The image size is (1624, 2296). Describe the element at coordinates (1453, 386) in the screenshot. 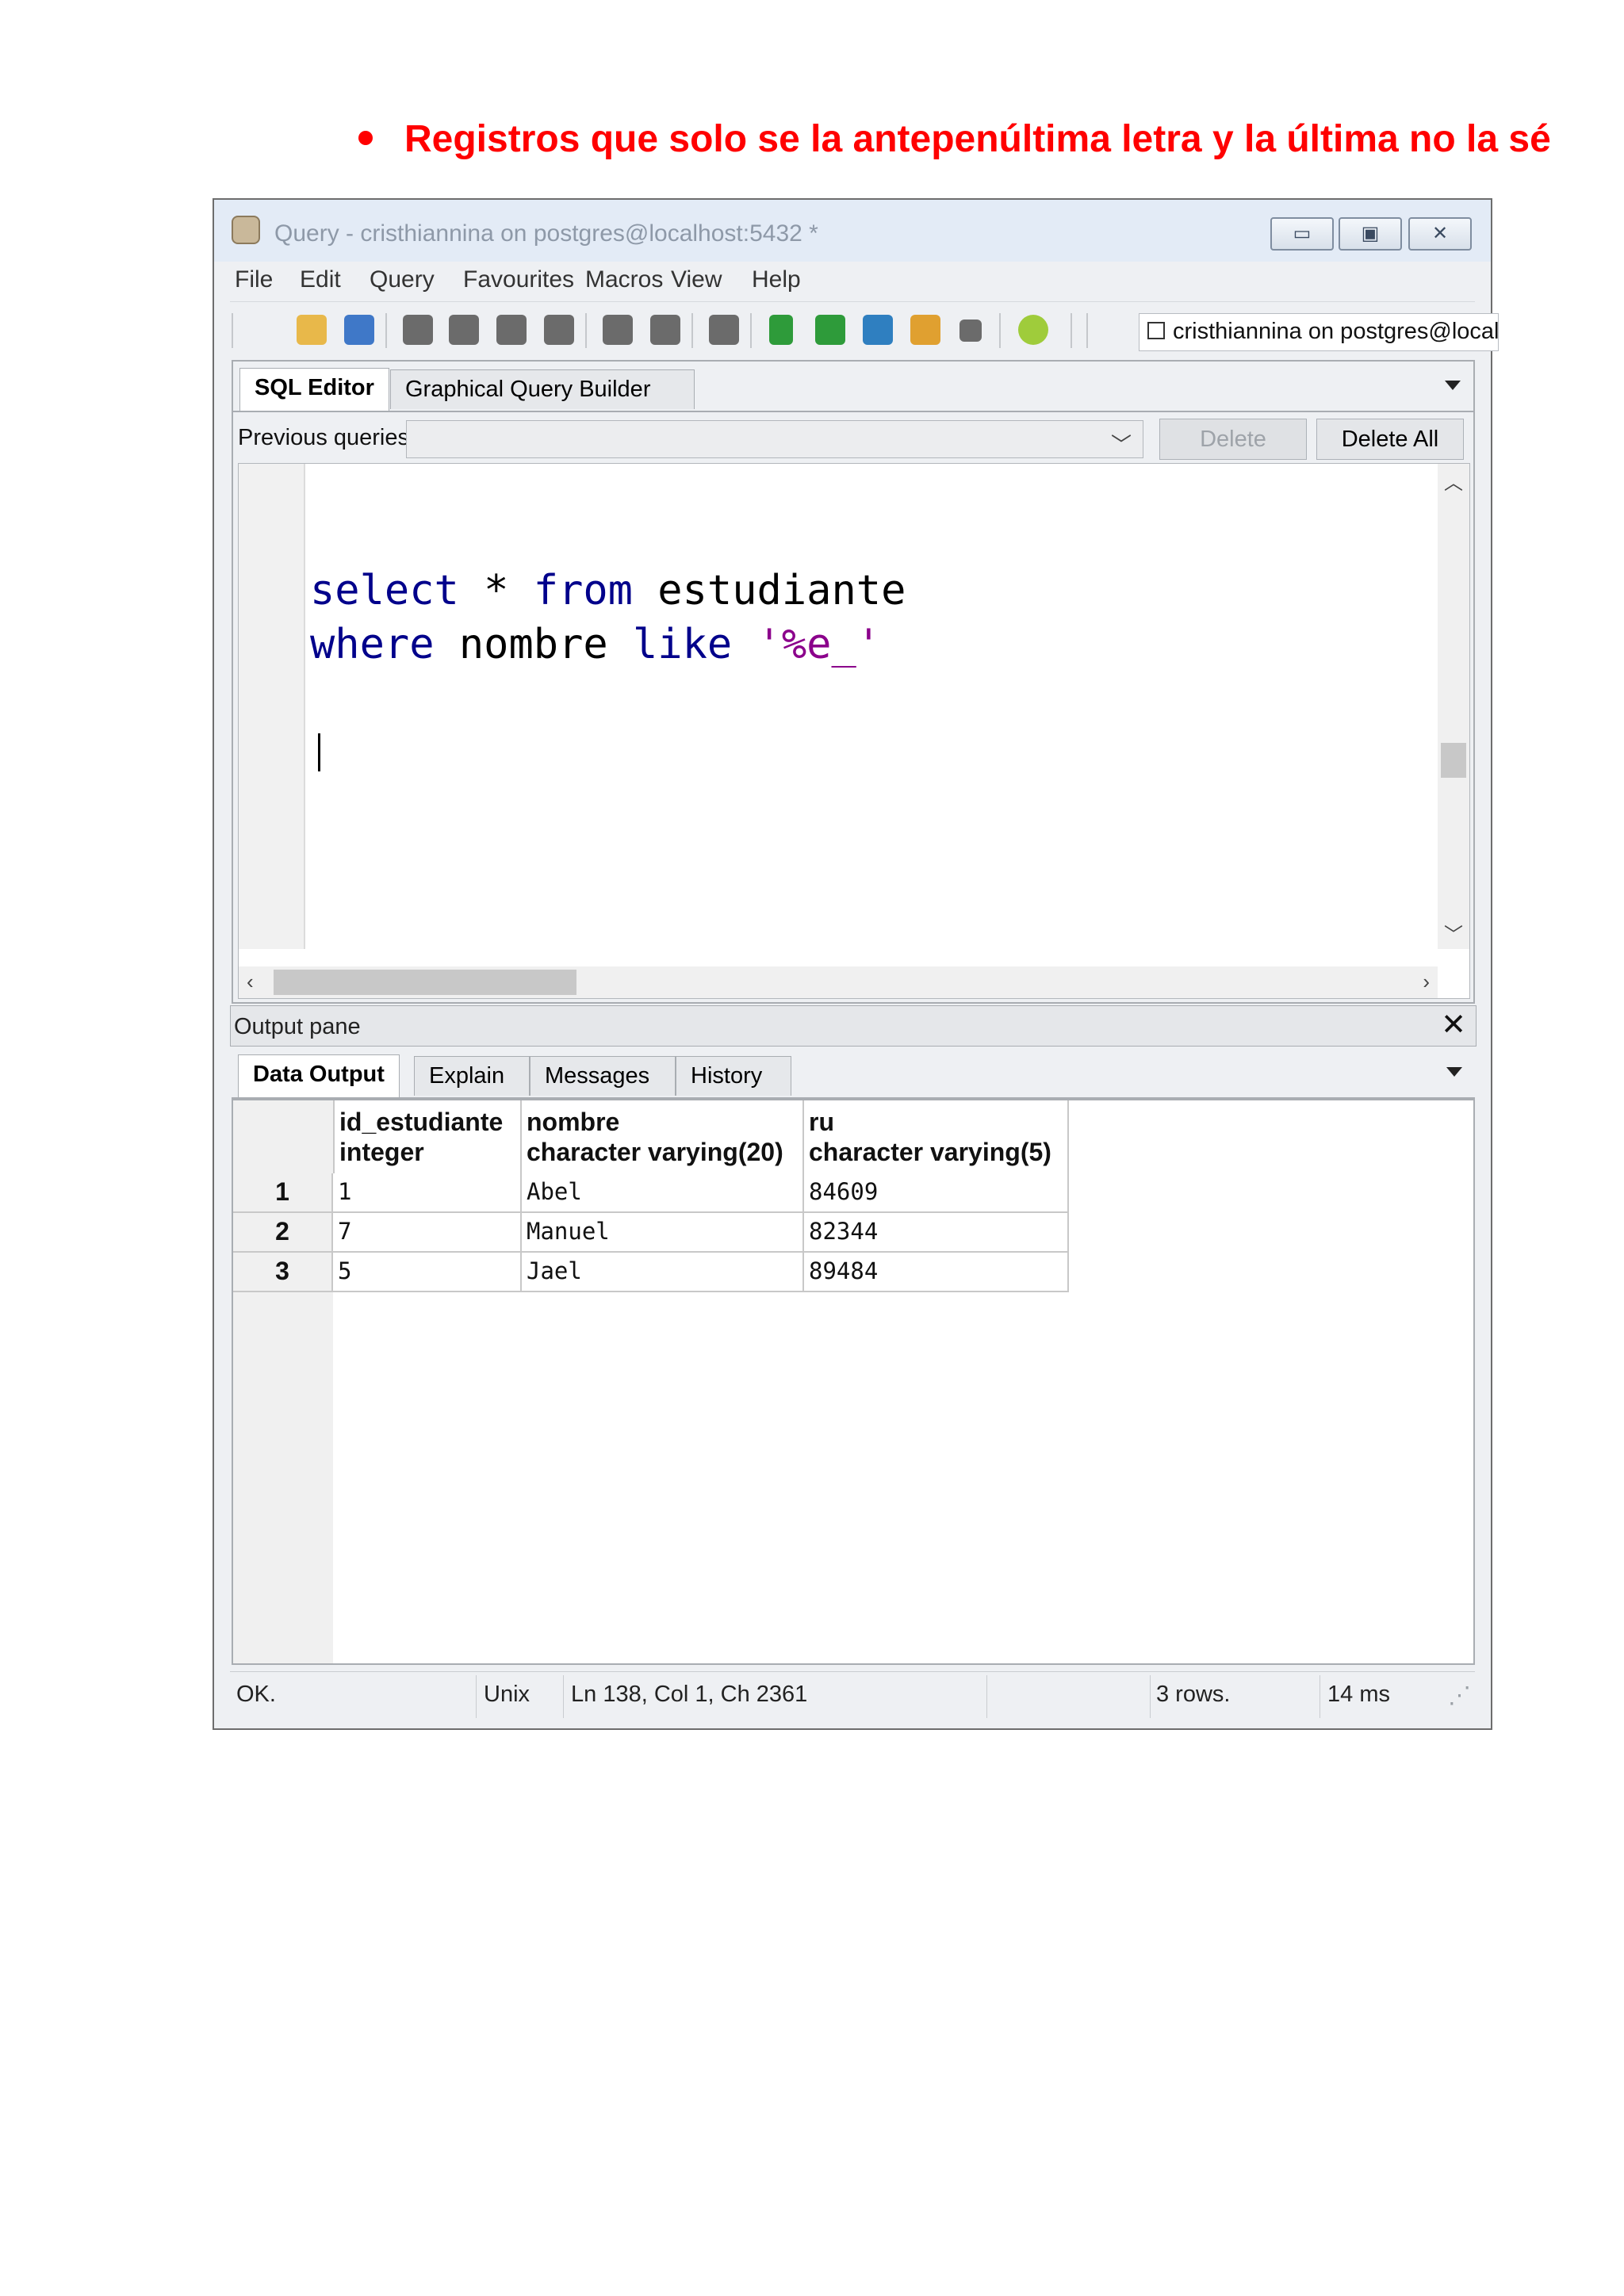

I see `tab-list-dropdown-icon` at that location.